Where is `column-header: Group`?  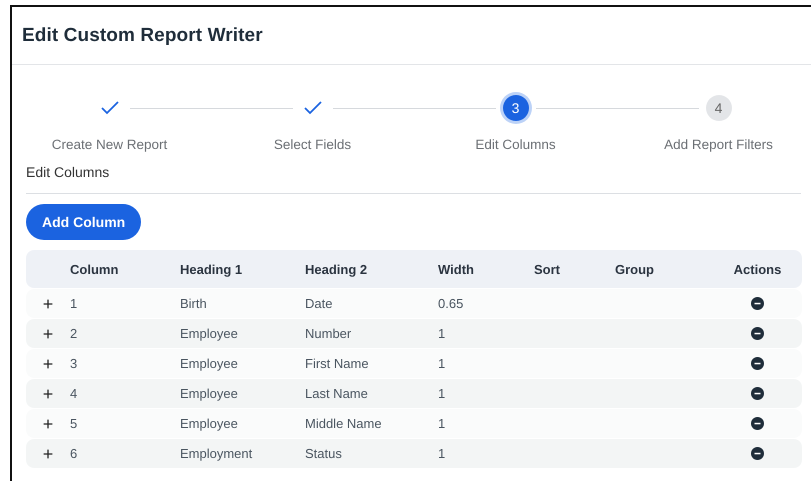
column-header: Group is located at coordinates (634, 269).